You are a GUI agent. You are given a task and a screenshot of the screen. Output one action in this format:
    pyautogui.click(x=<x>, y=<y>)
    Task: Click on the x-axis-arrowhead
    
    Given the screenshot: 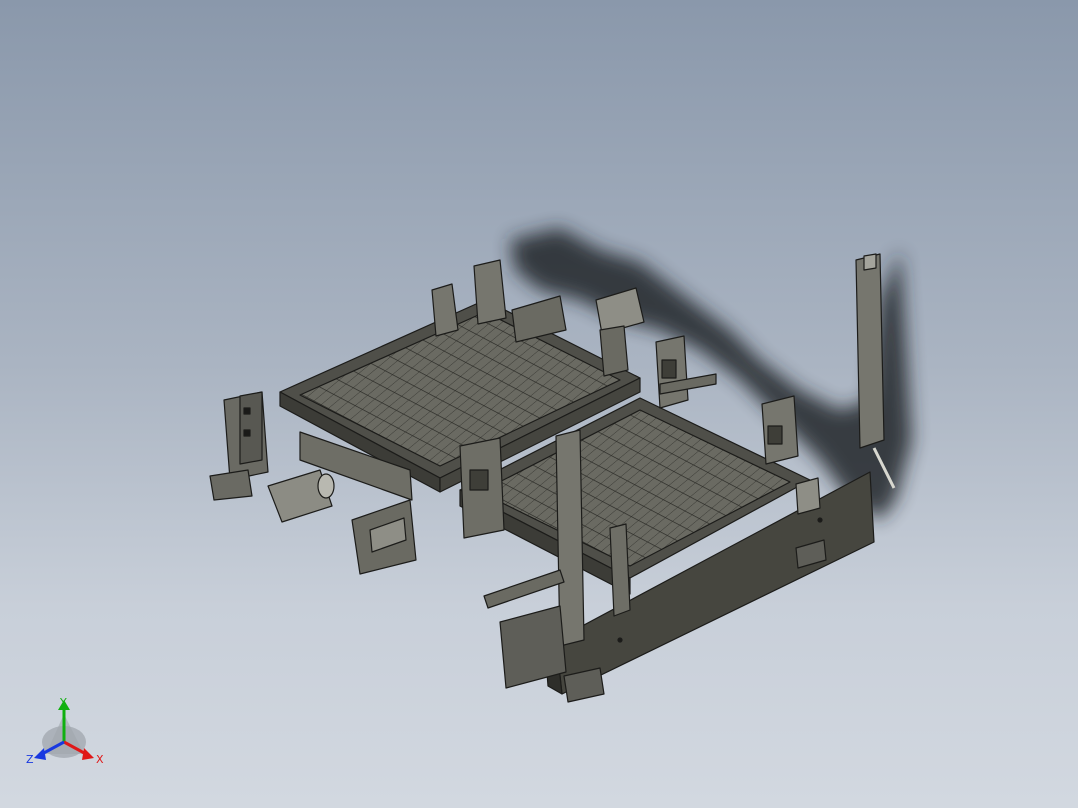 What is the action you would take?
    pyautogui.click(x=88, y=754)
    